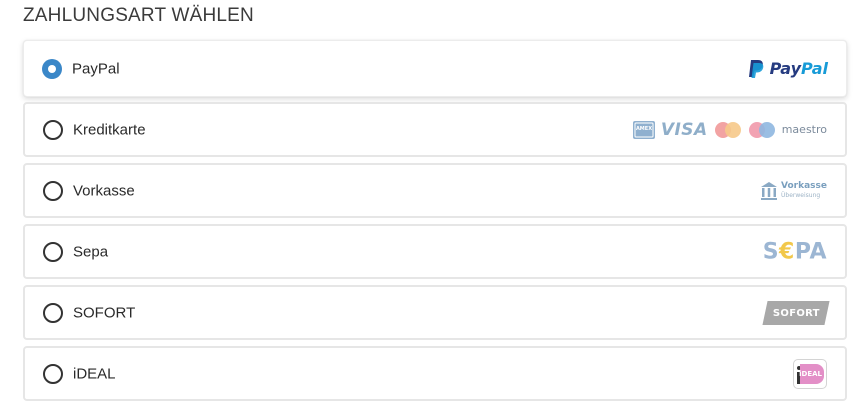  I want to click on sofort-wordmark: SOFORT, so click(796, 312).